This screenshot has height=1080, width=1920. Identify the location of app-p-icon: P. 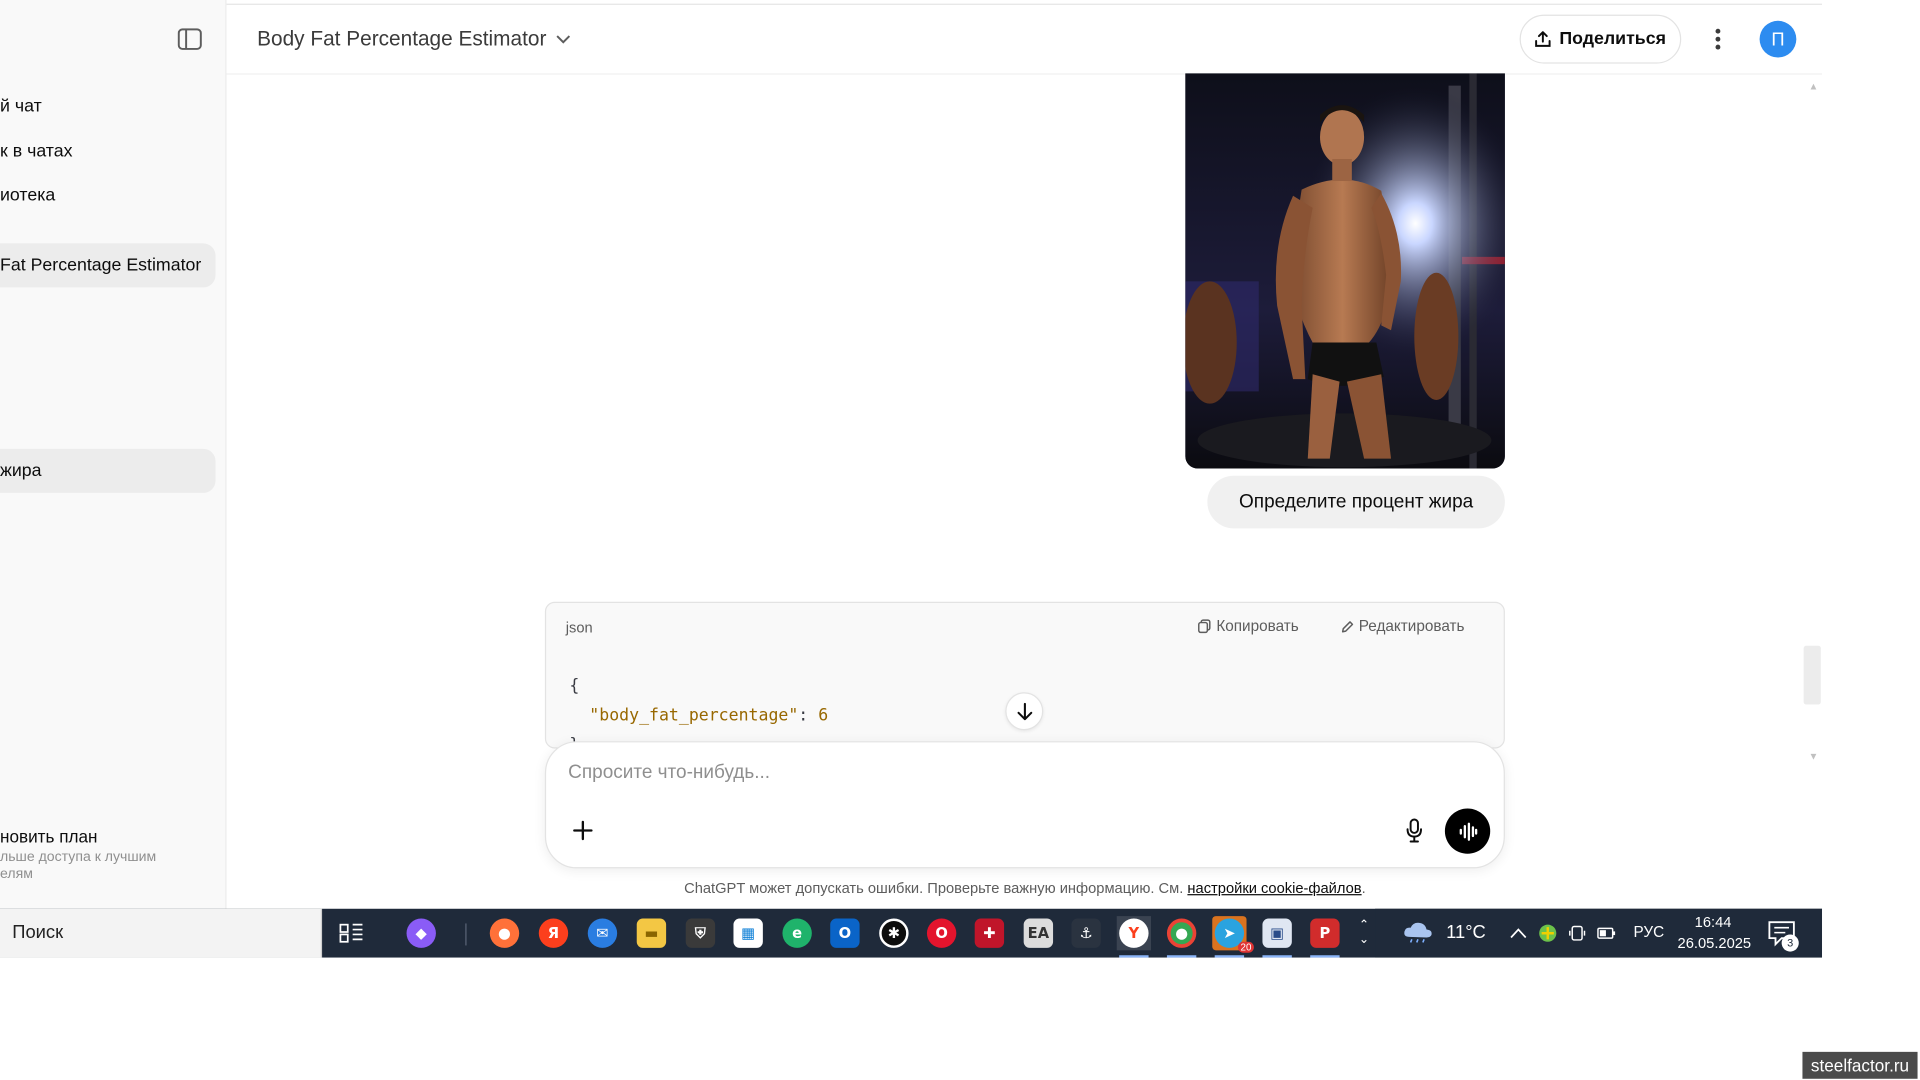
(1325, 937).